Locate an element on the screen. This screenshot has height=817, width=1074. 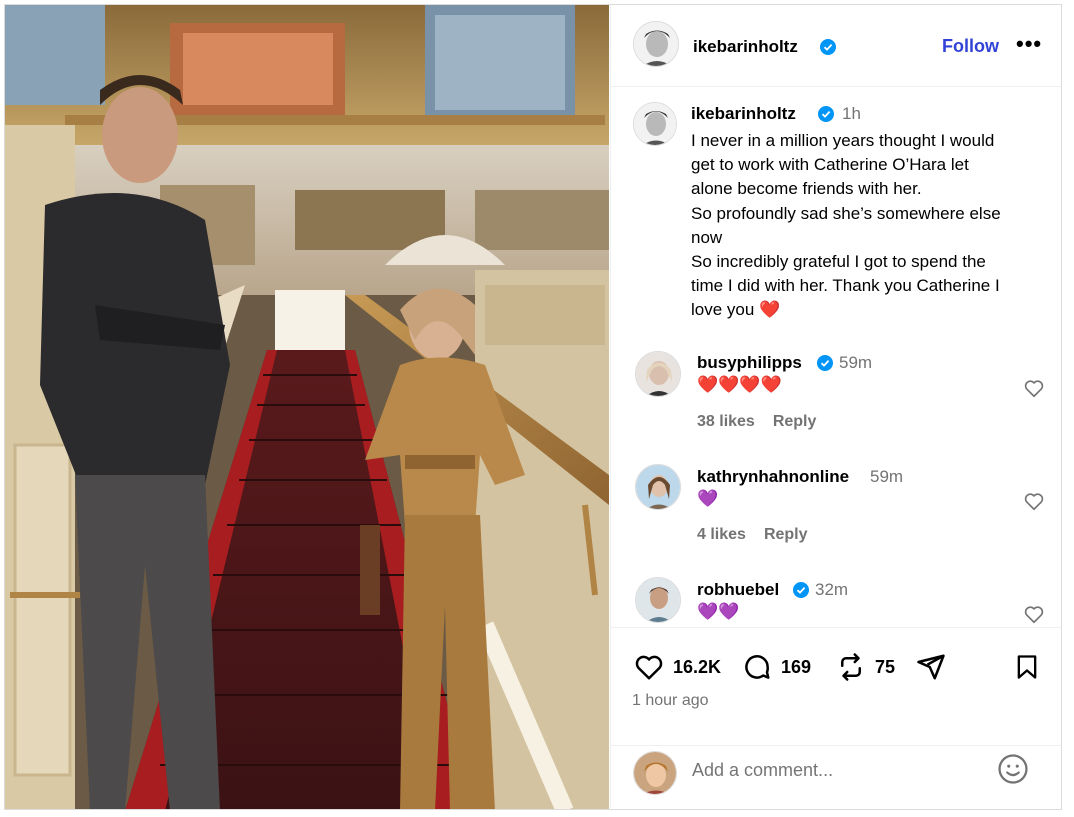
like-button: 16.2K is located at coordinates (677, 667).